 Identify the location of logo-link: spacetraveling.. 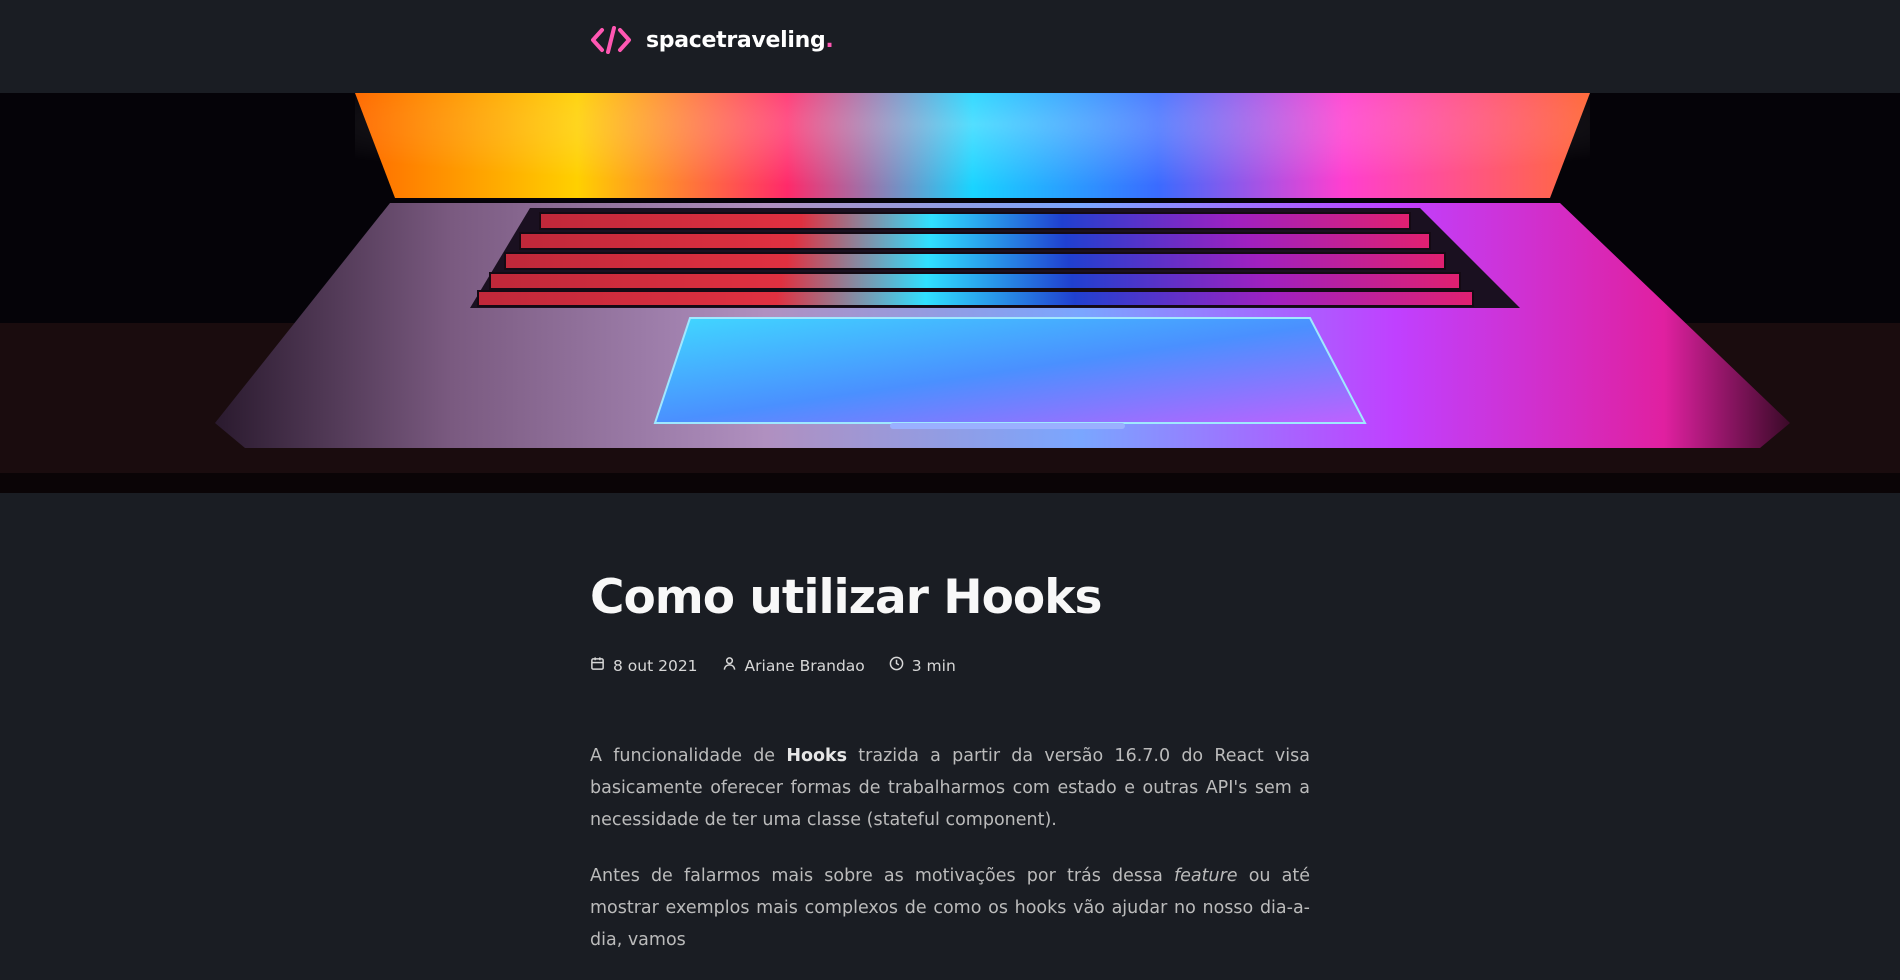
(712, 40).